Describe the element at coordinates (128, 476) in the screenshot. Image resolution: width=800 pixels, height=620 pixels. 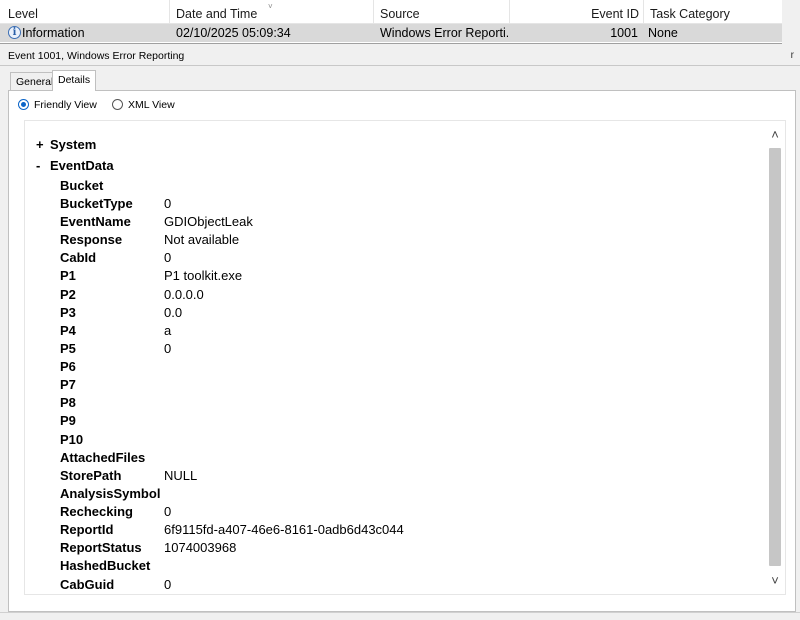
I see `field-row: StorePath NULL` at that location.